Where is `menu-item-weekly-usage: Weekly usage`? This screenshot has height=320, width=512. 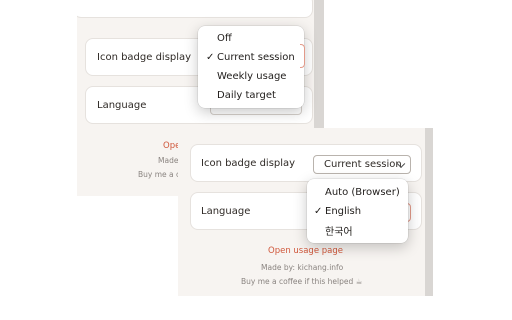
menu-item-weekly-usage: Weekly usage is located at coordinates (251, 76).